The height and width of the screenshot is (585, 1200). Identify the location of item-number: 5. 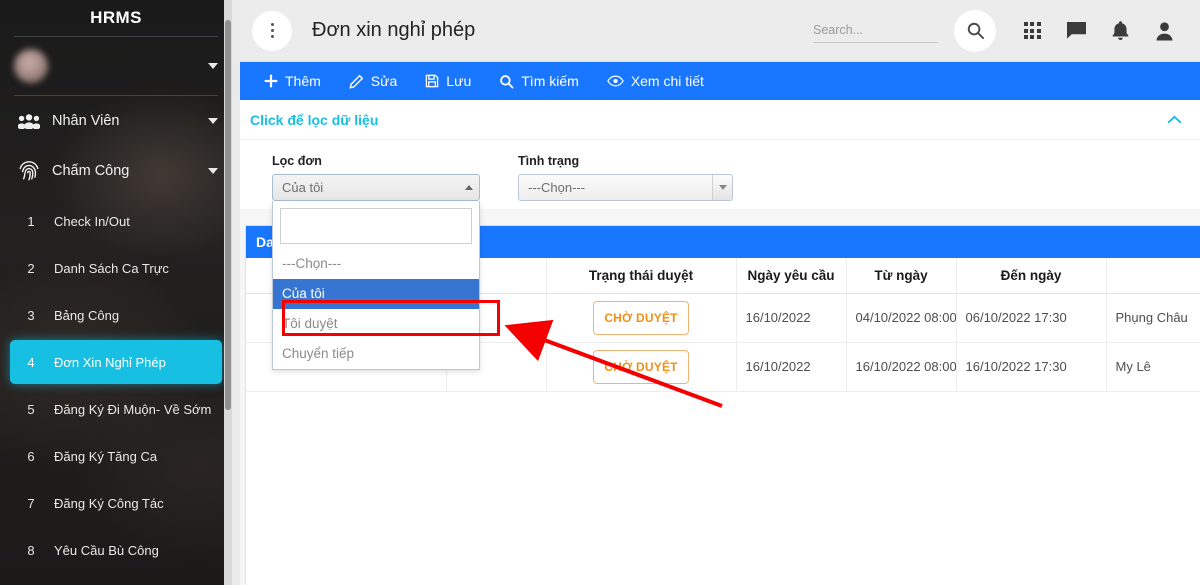
(31, 409).